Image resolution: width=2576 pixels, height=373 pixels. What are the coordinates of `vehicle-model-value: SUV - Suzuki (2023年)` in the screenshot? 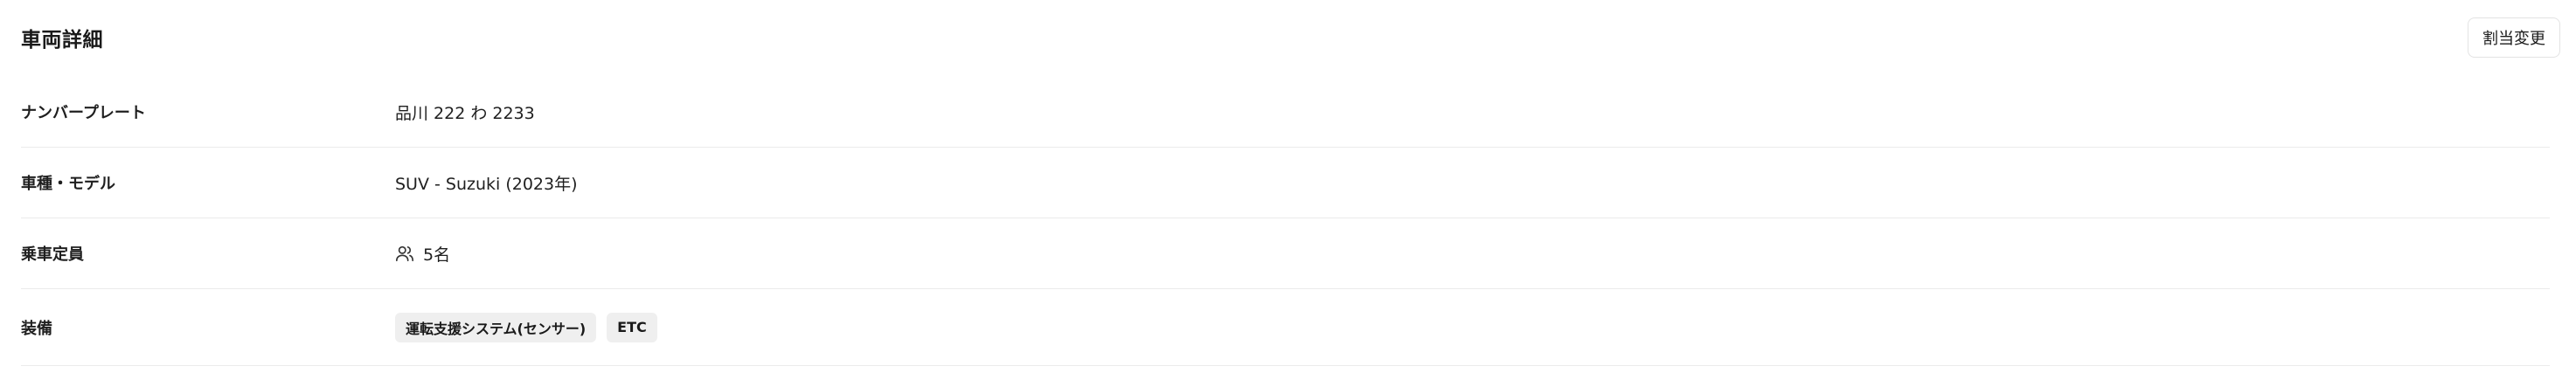 It's located at (486, 184).